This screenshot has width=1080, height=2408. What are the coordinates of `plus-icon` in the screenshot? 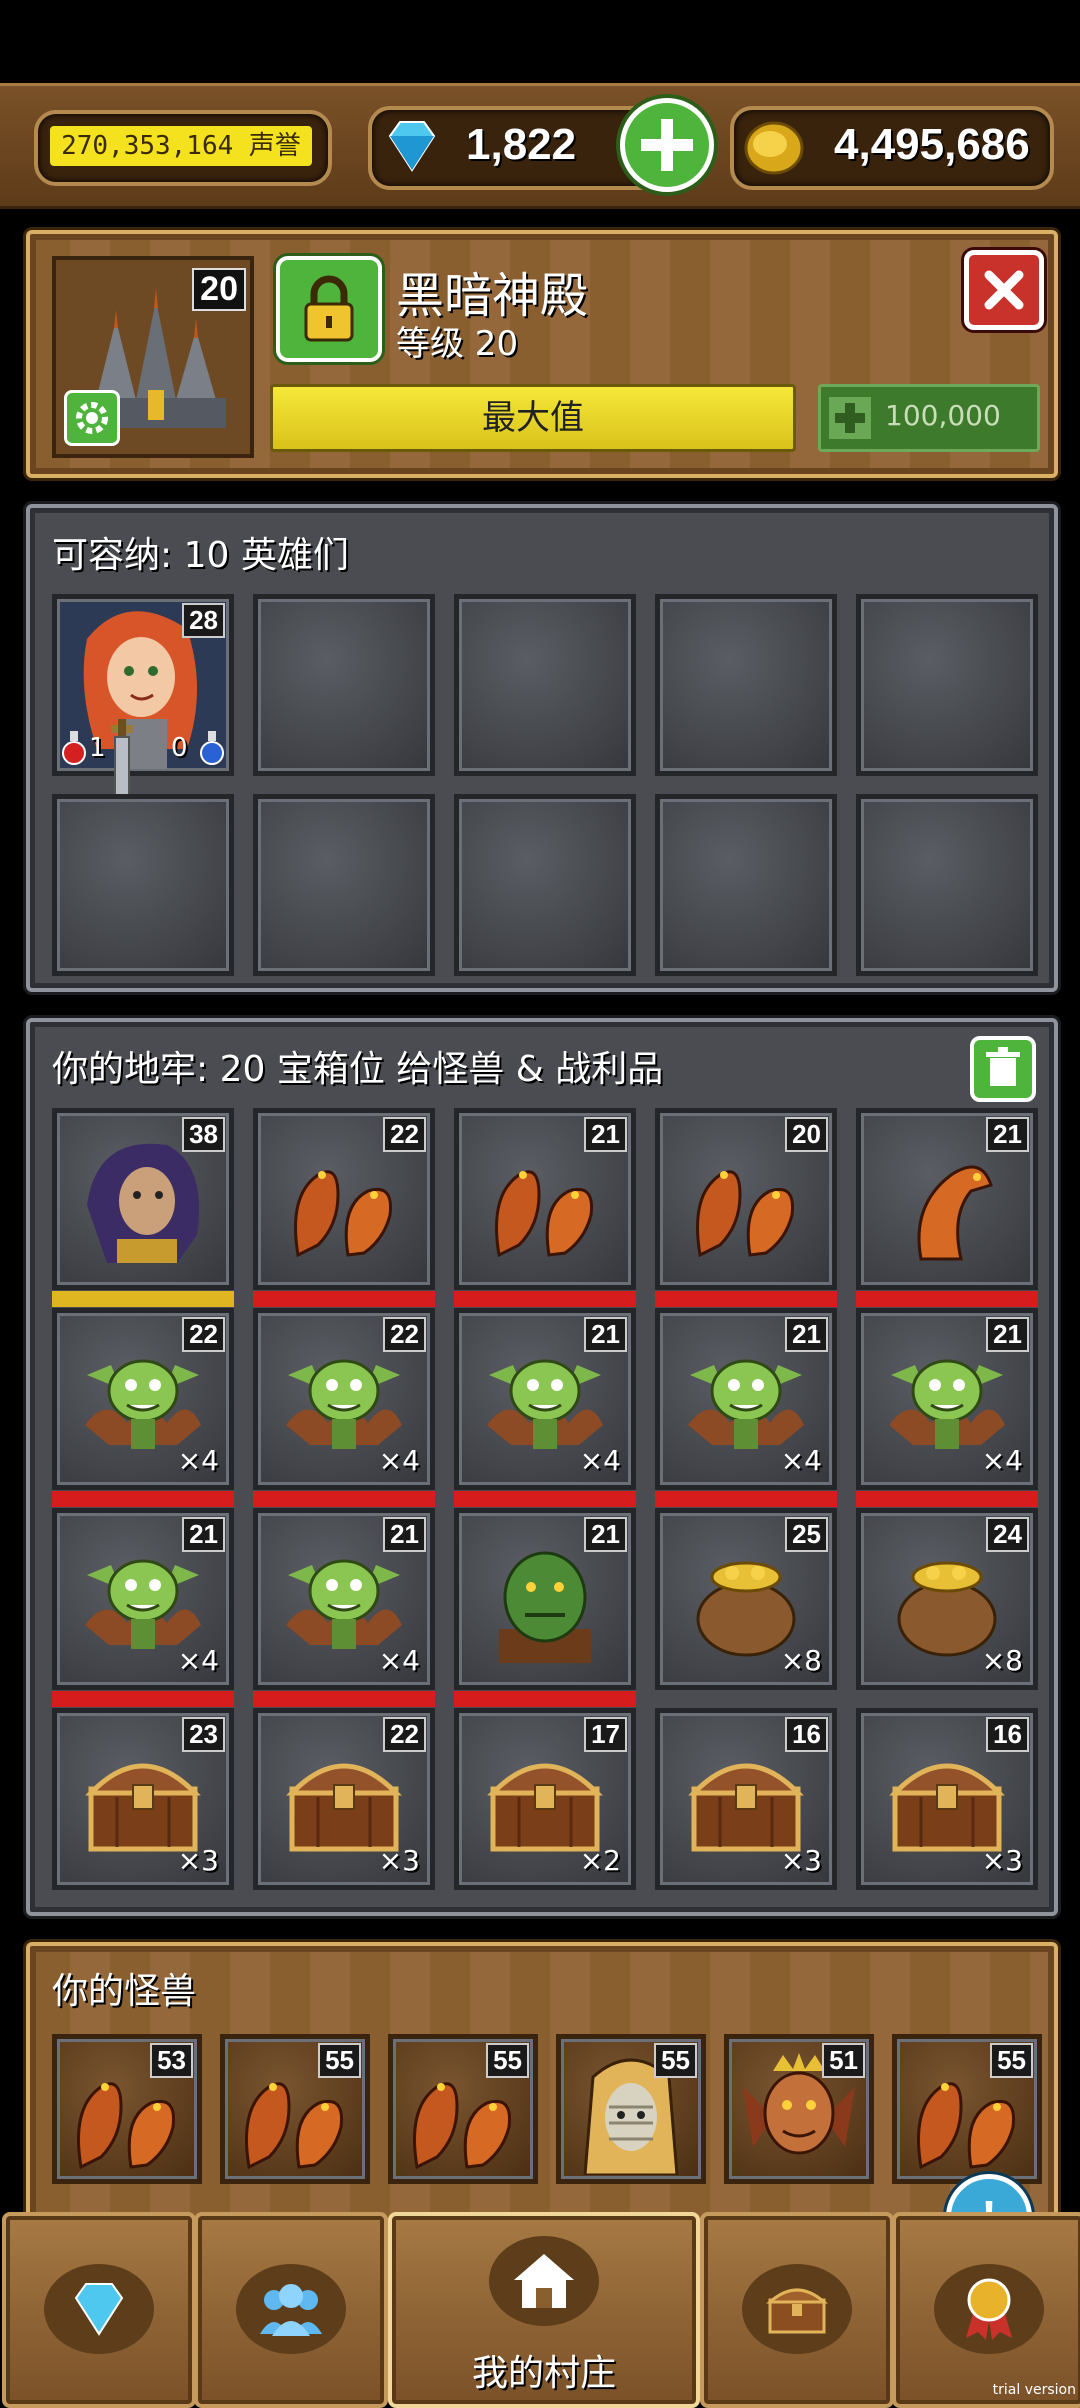 It's located at (850, 418).